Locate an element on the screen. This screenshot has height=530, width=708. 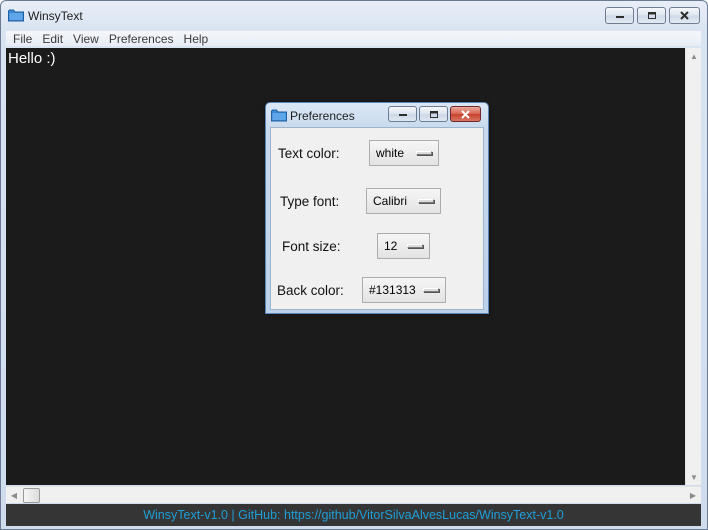
text-color-select: white is located at coordinates (404, 153).